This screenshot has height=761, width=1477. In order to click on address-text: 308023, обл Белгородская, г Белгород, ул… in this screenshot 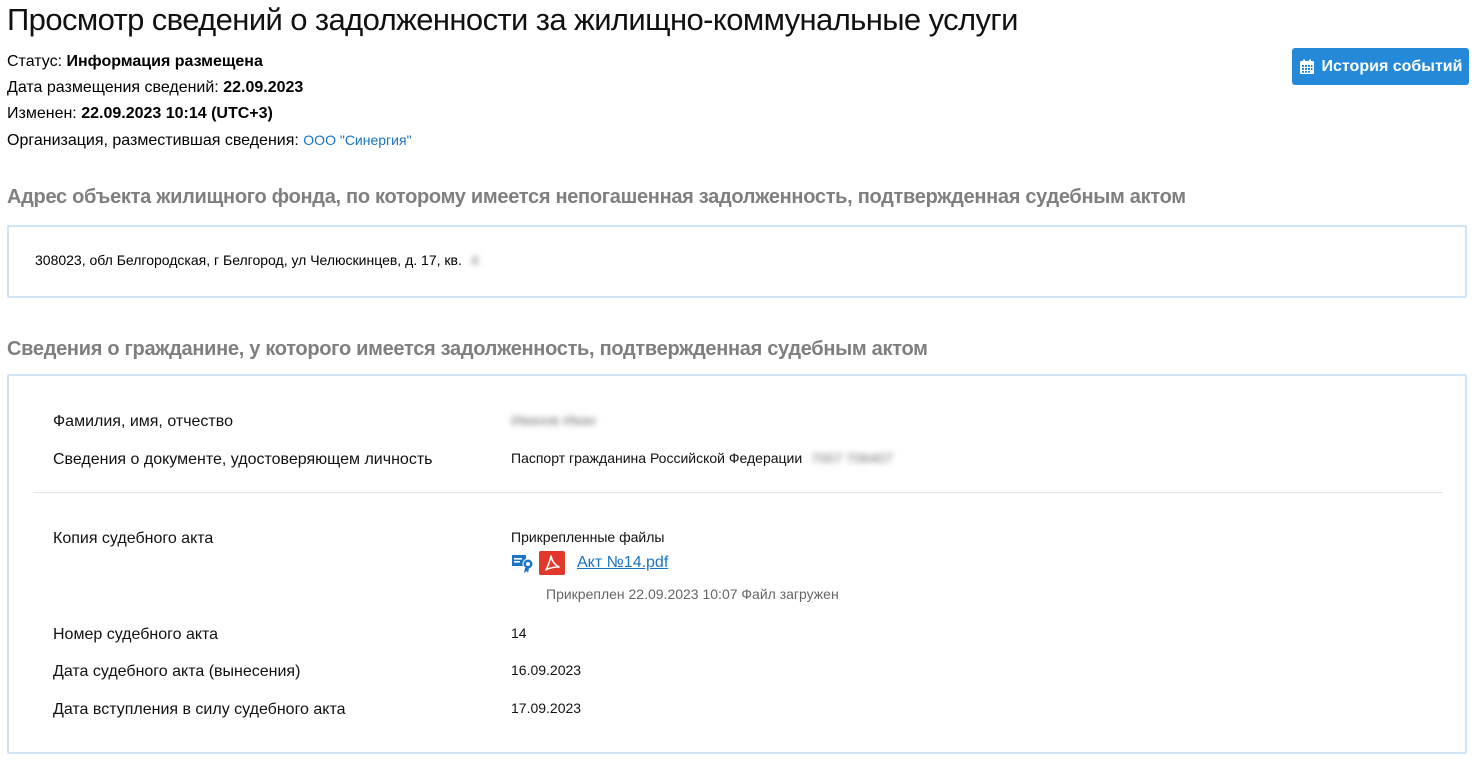, I will do `click(257, 260)`.